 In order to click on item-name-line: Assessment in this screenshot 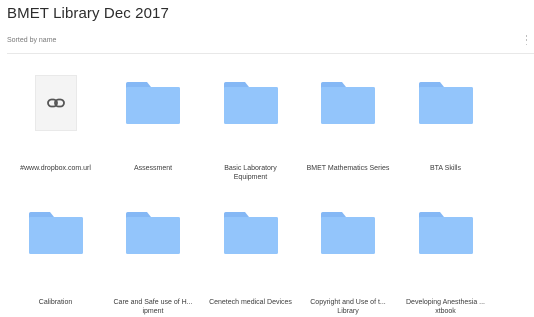, I will do `click(153, 168)`.